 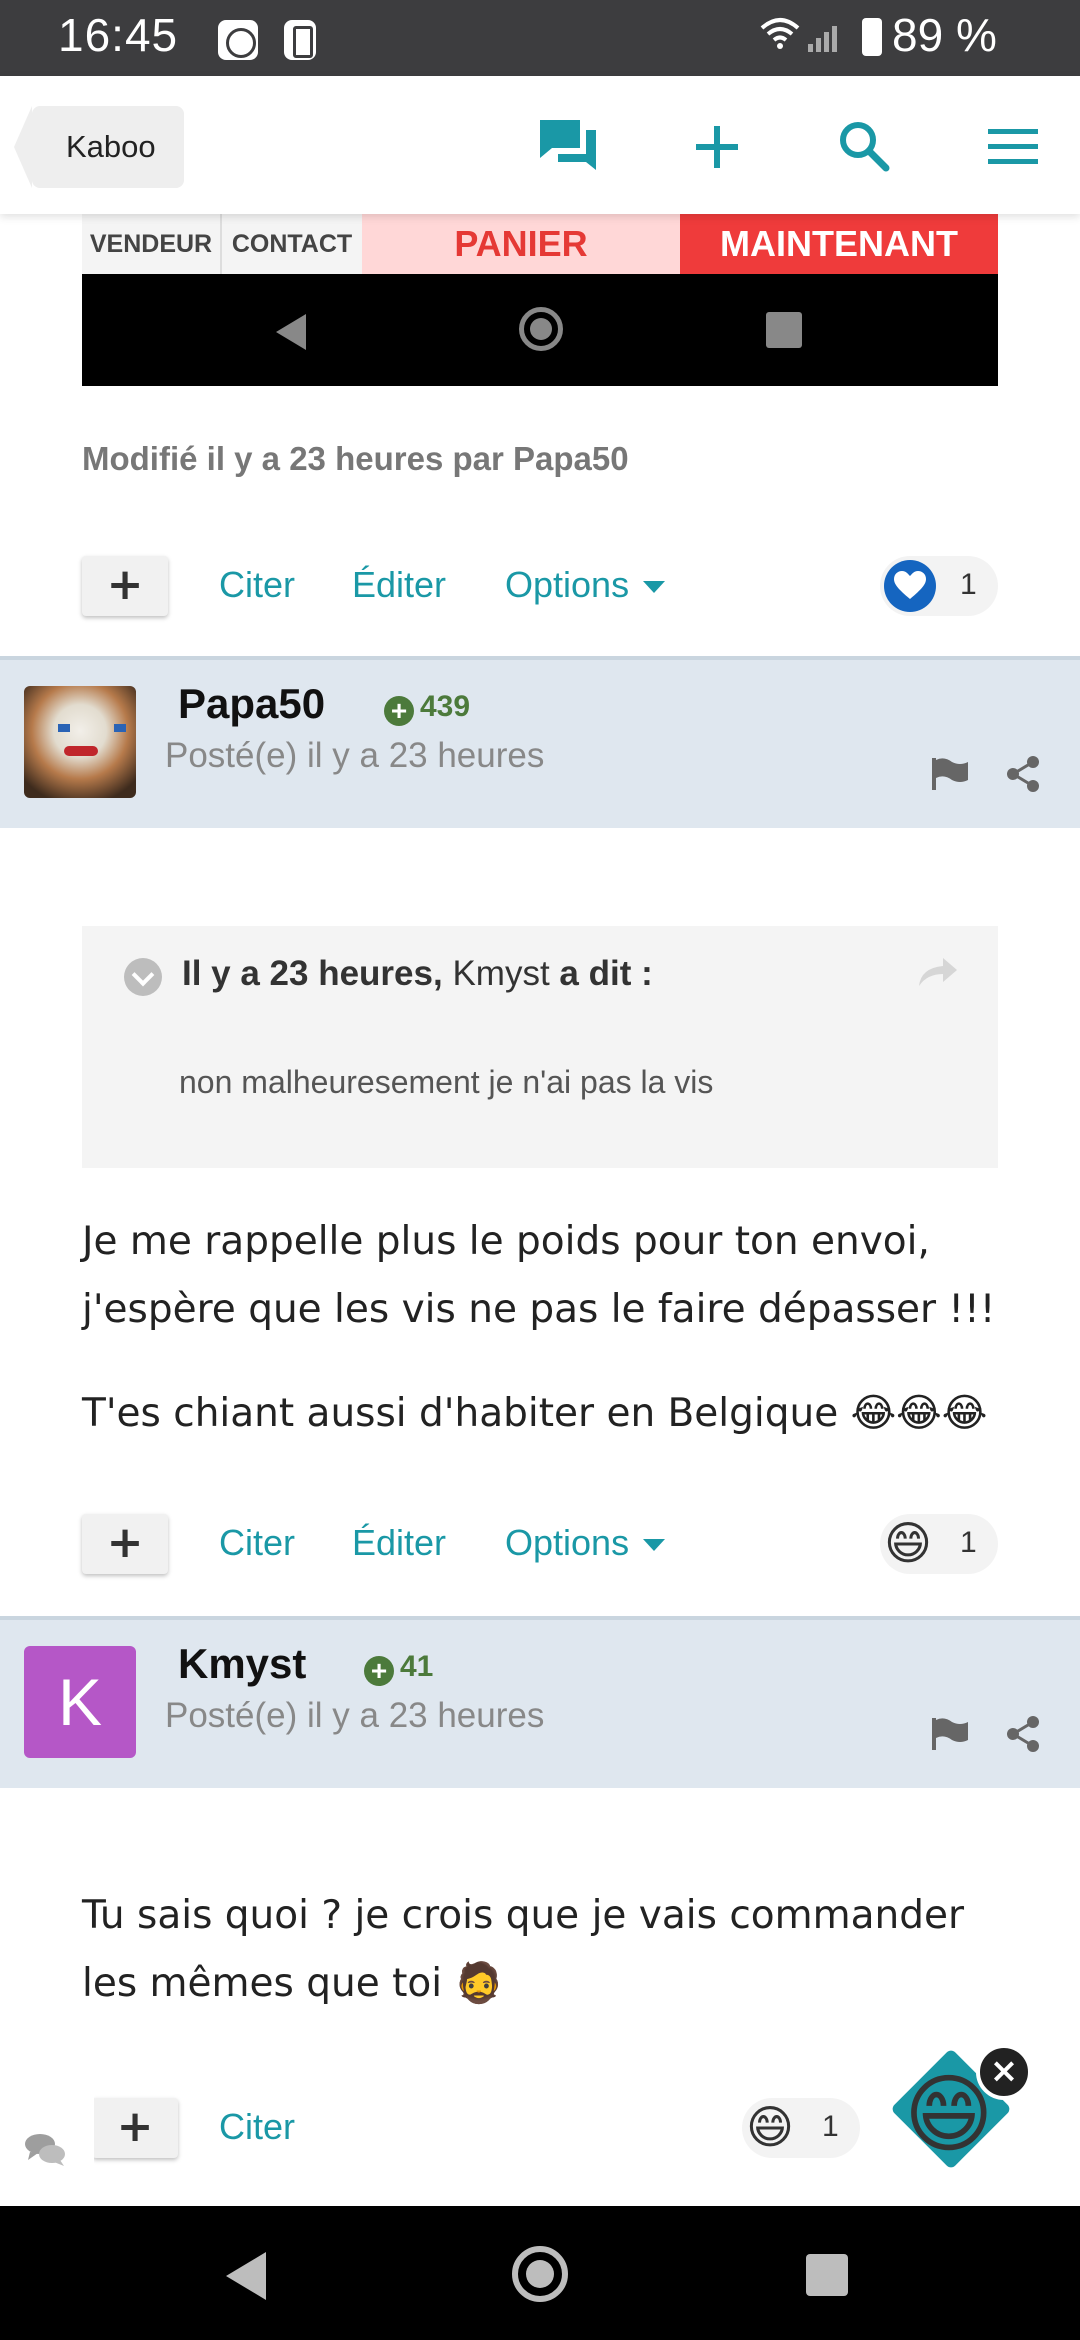 I want to click on app-header: Kaboo, so click(x=540, y=145).